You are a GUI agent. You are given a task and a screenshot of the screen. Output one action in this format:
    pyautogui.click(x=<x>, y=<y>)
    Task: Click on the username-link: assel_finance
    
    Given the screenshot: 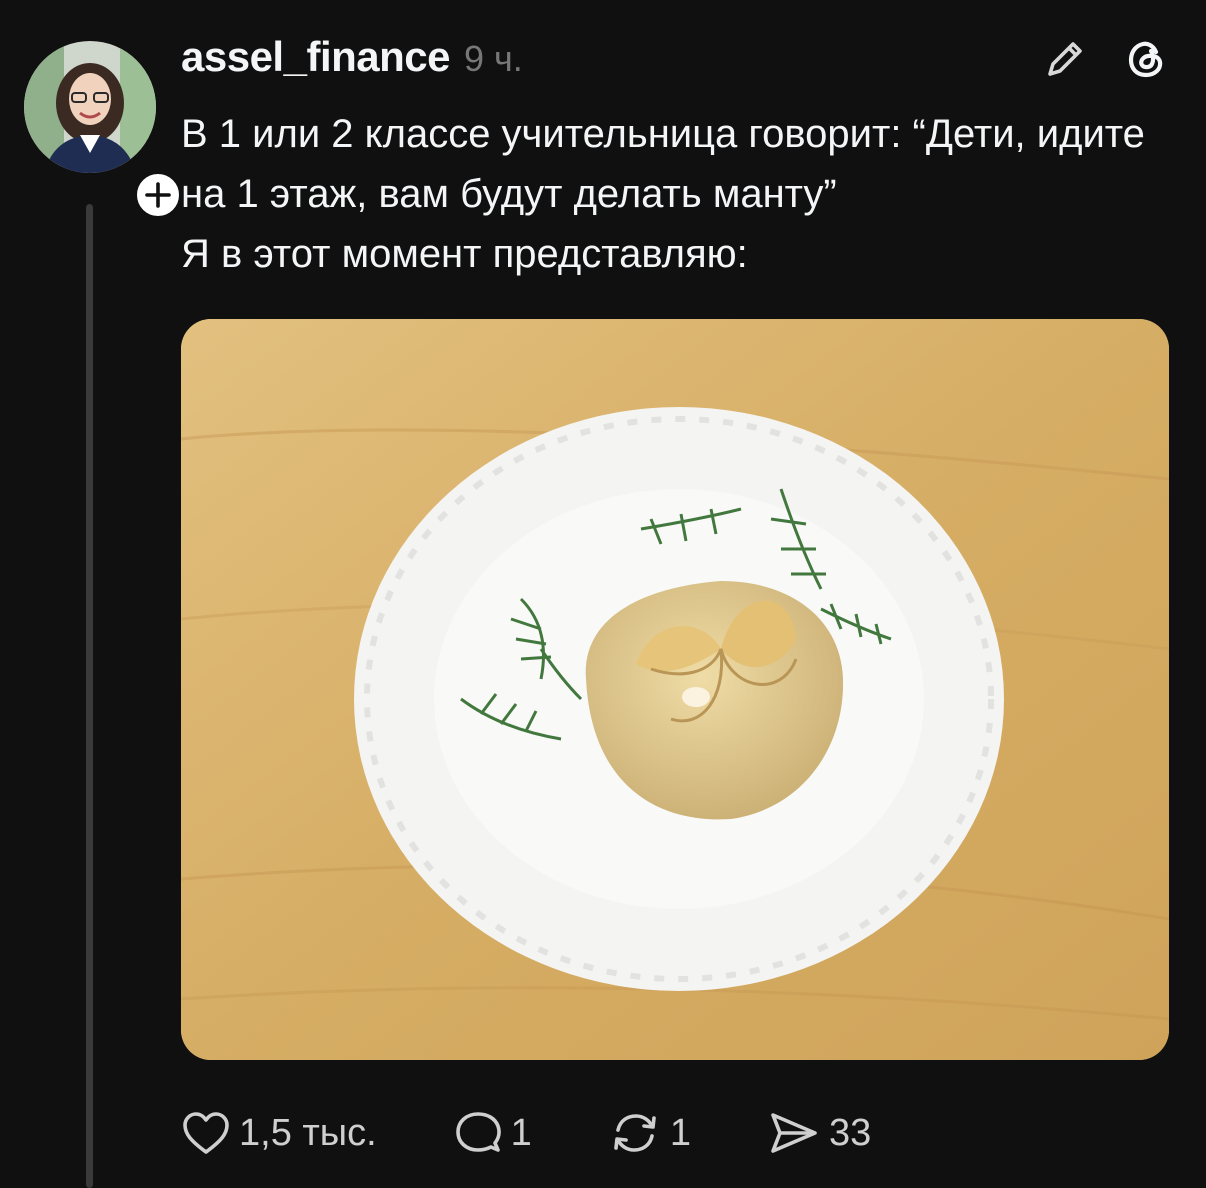 What is the action you would take?
    pyautogui.click(x=316, y=57)
    